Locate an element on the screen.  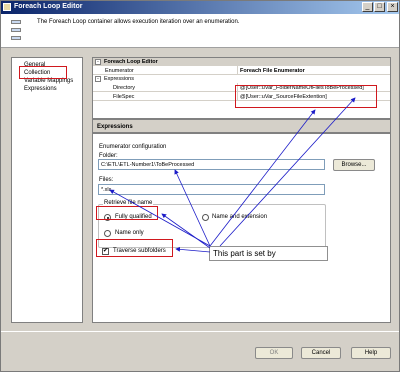
grid-row-enumerator: Enumerator Foreach File Enumerator is located at coordinates (241, 70).